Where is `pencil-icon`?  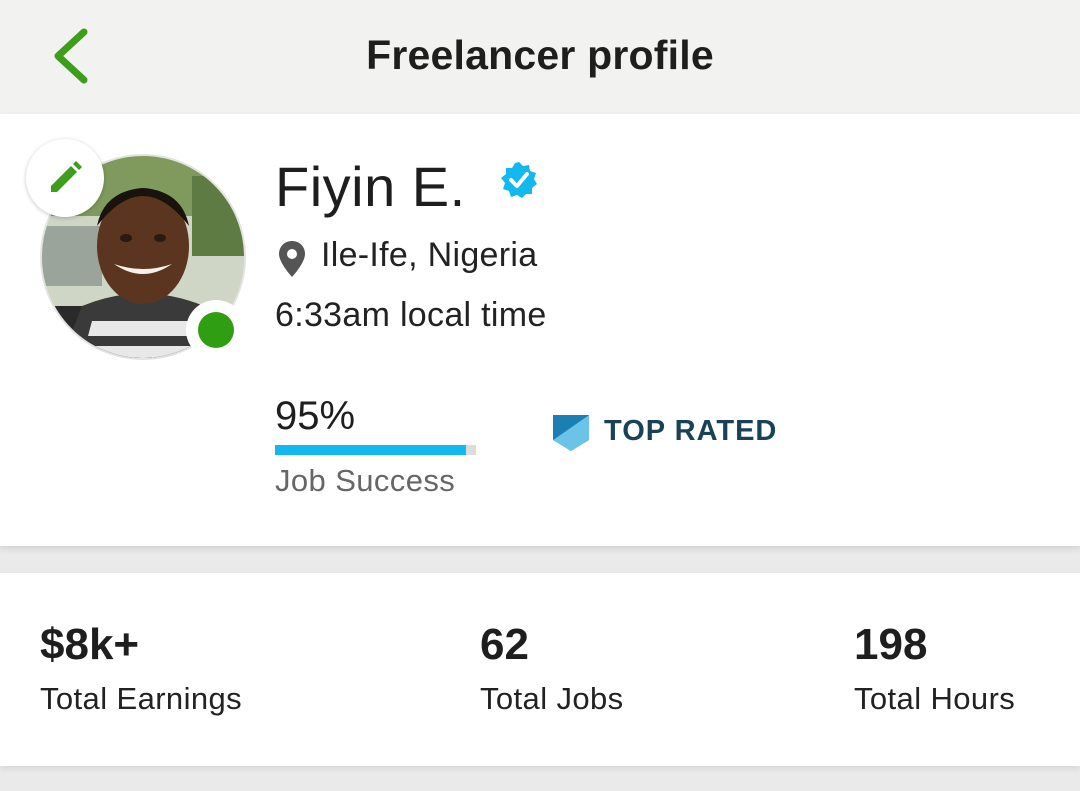 pencil-icon is located at coordinates (66, 176).